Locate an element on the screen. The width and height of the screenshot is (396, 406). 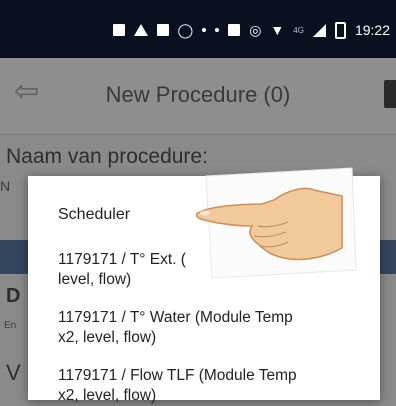
dialog-title: Scheduler is located at coordinates (94, 215).